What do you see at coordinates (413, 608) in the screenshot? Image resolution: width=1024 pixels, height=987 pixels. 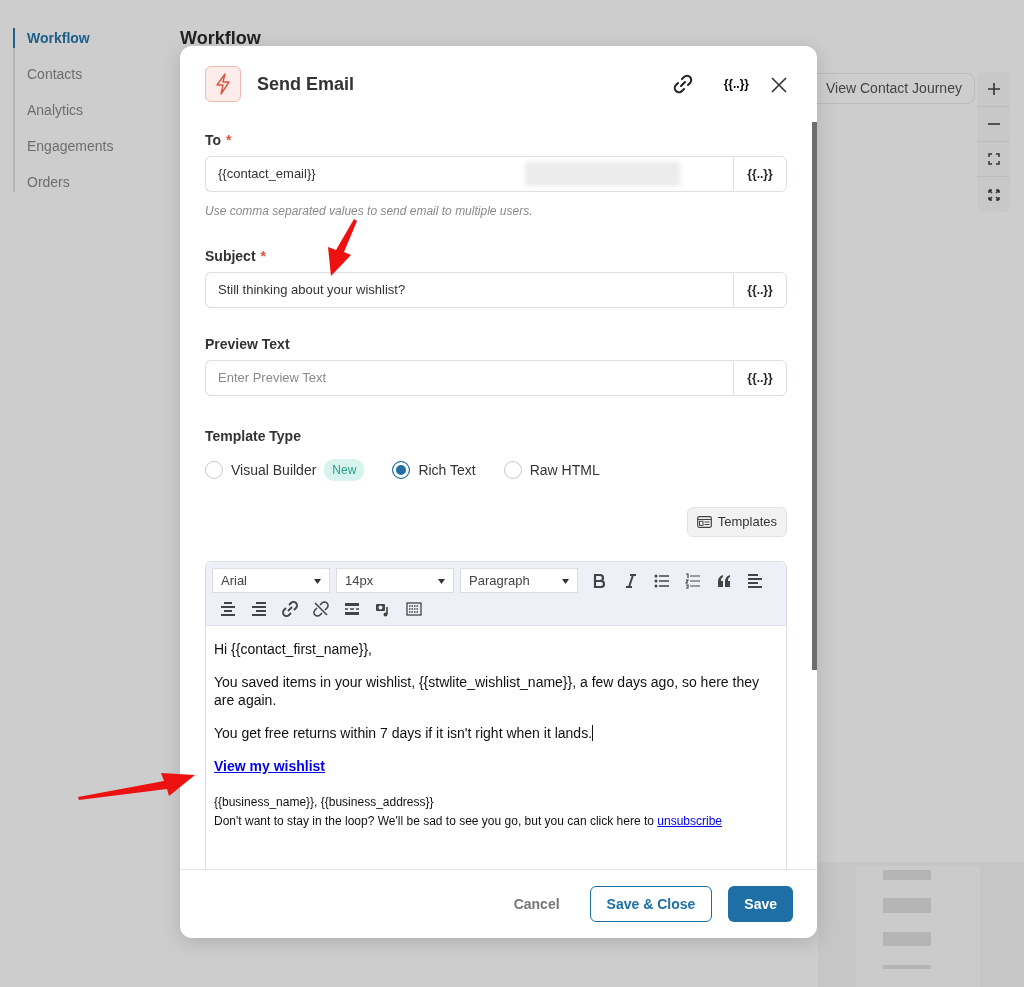 I see `keyboard-icon` at bounding box center [413, 608].